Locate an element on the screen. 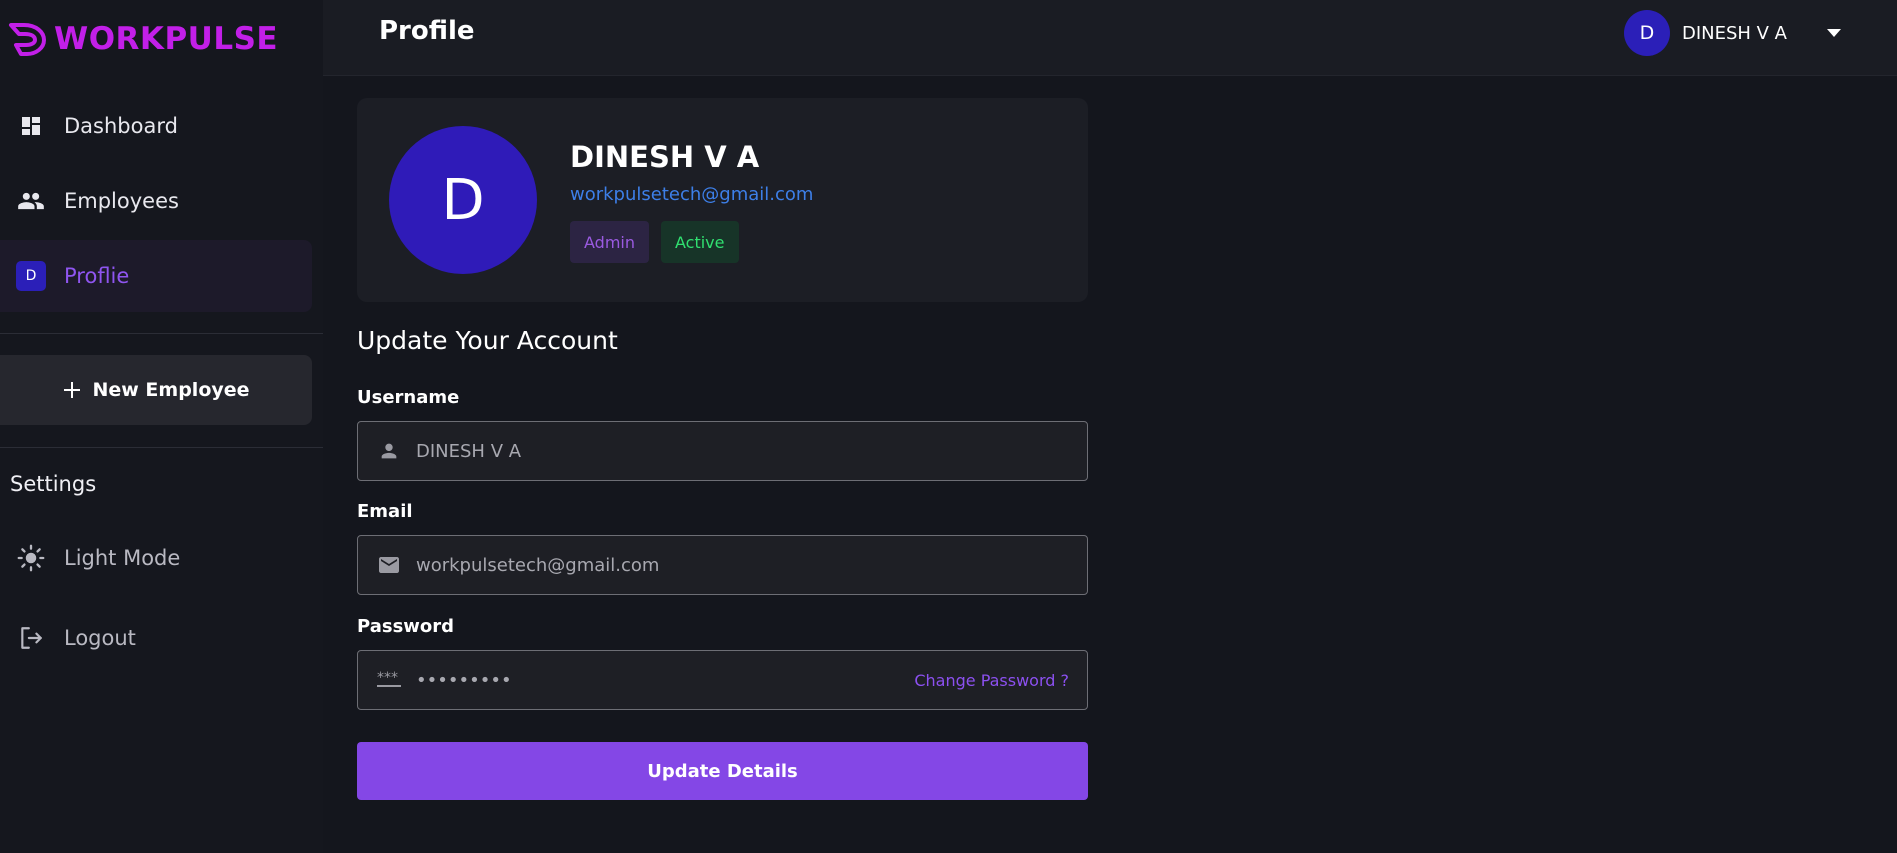 This screenshot has width=1897, height=853. sidebar-avatar: D is located at coordinates (31, 276).